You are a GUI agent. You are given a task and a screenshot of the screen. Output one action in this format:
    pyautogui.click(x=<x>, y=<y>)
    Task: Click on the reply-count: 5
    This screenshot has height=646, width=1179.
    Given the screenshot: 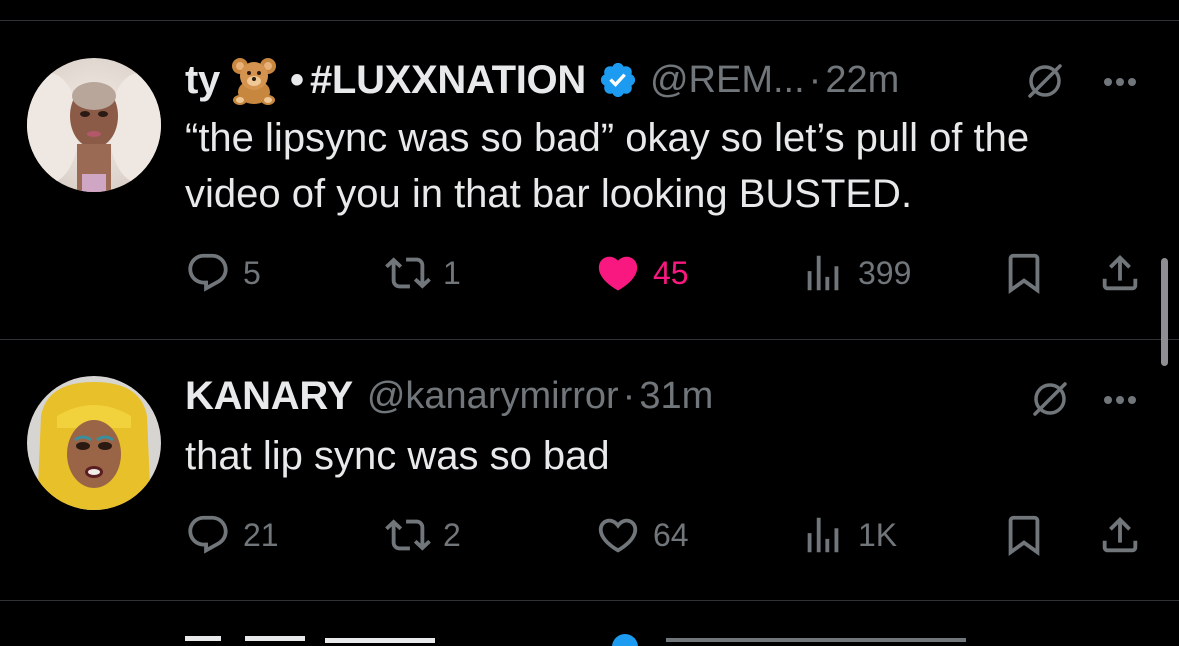 What is the action you would take?
    pyautogui.click(x=252, y=272)
    